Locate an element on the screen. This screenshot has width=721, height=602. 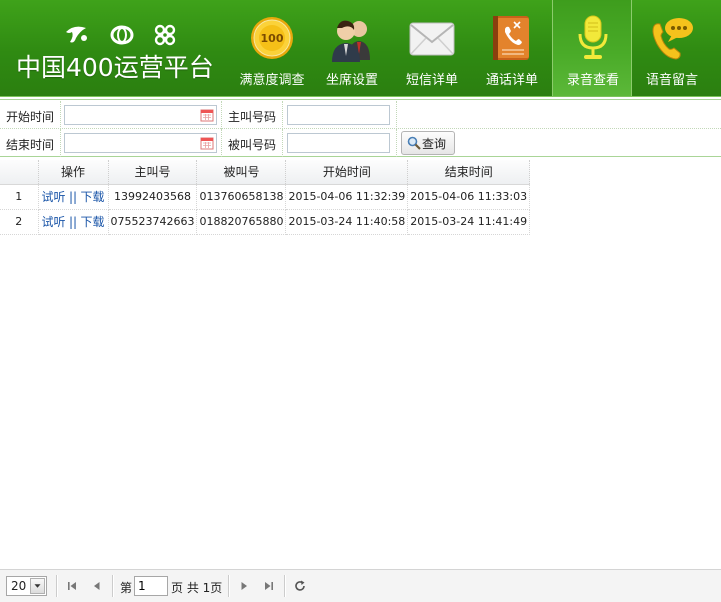
nav-label: 语音留言 is located at coordinates (671, 80).